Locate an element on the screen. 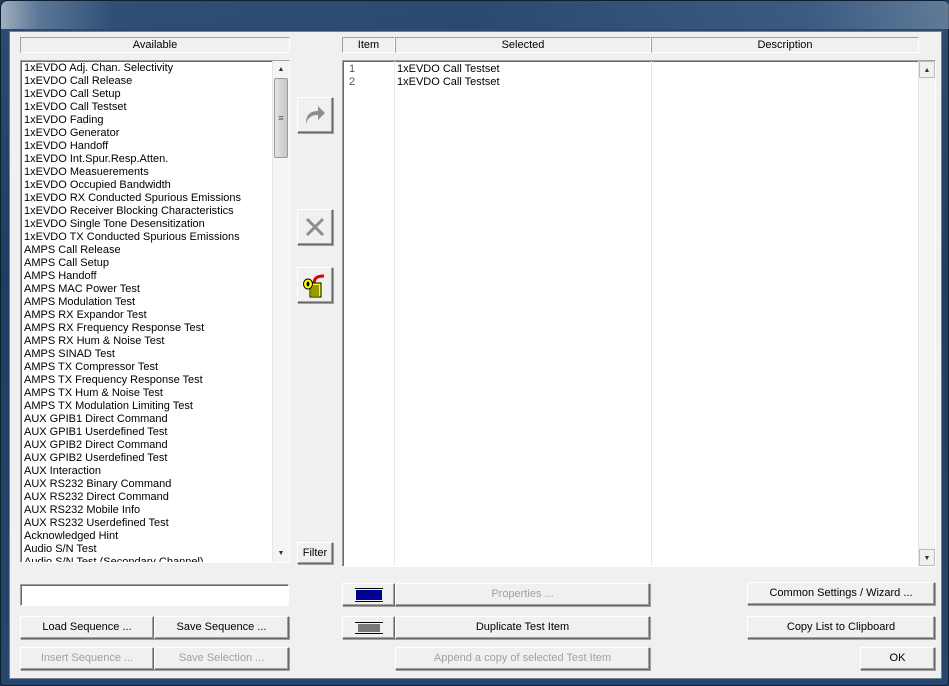 This screenshot has height=686, width=949. available-list-item: 1xEVDO Generator is located at coordinates (155, 133).